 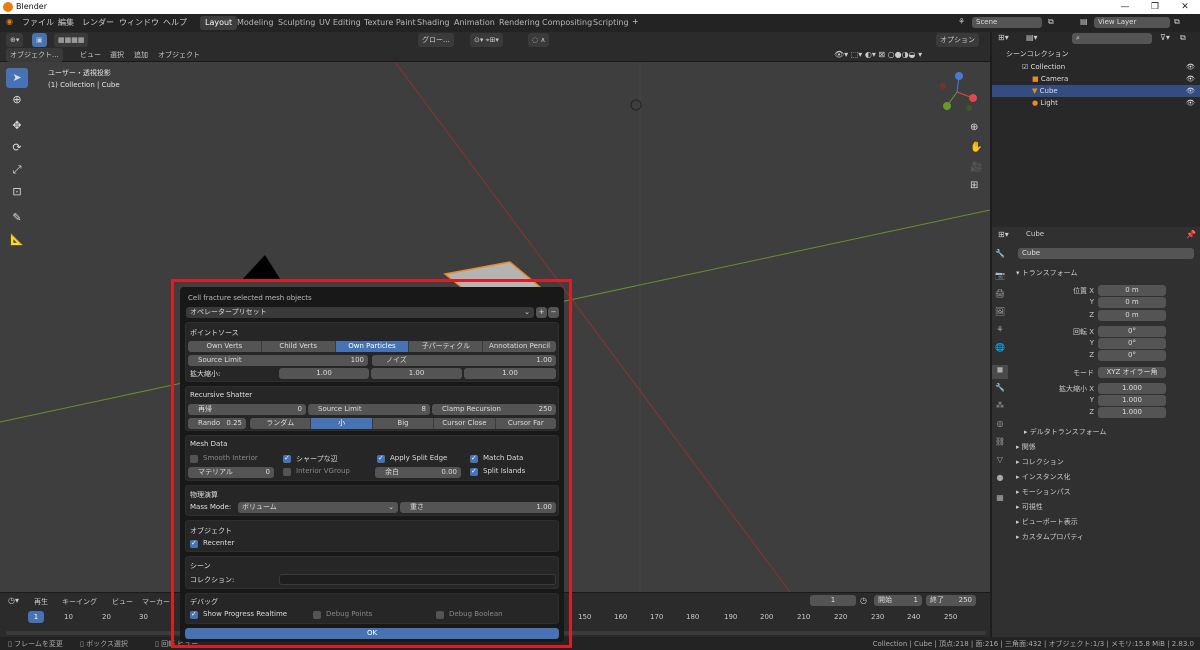 What do you see at coordinates (1132, 331) in the screenshot?
I see `rotation-x-field: 0°` at bounding box center [1132, 331].